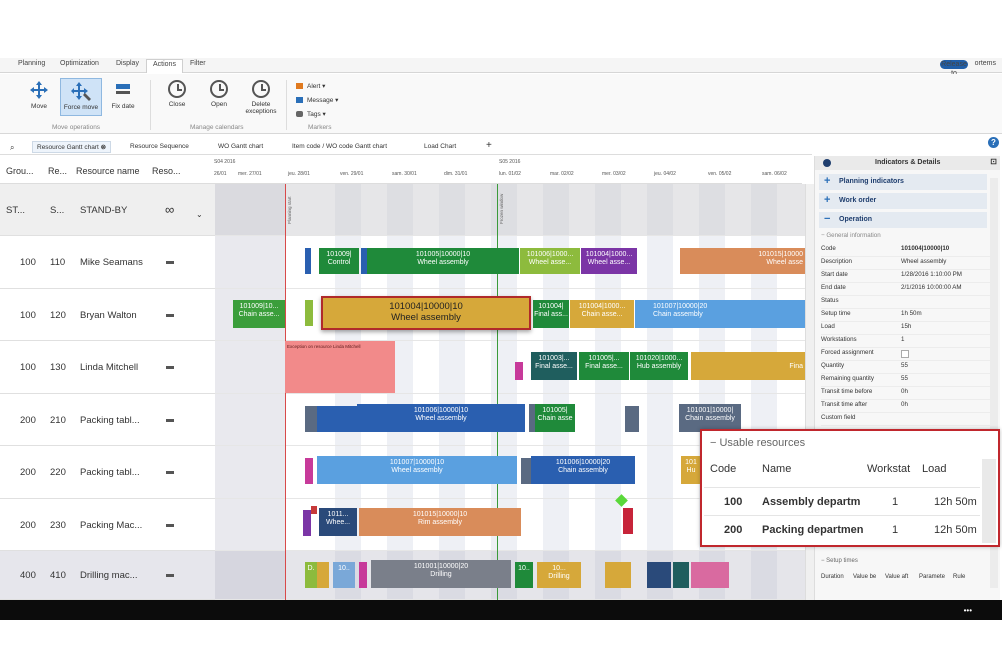 This screenshot has height=668, width=1002. Describe the element at coordinates (81, 97) in the screenshot. I see `force-move-button: Force move` at that location.